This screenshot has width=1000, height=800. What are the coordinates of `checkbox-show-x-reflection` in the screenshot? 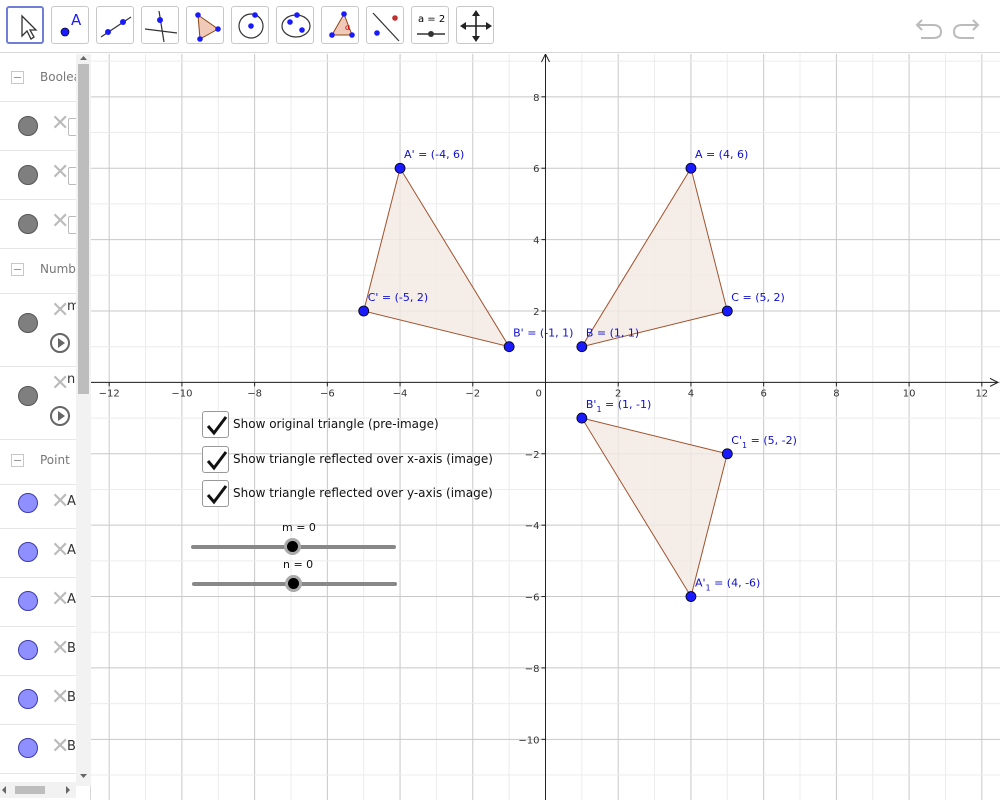 It's located at (215, 459).